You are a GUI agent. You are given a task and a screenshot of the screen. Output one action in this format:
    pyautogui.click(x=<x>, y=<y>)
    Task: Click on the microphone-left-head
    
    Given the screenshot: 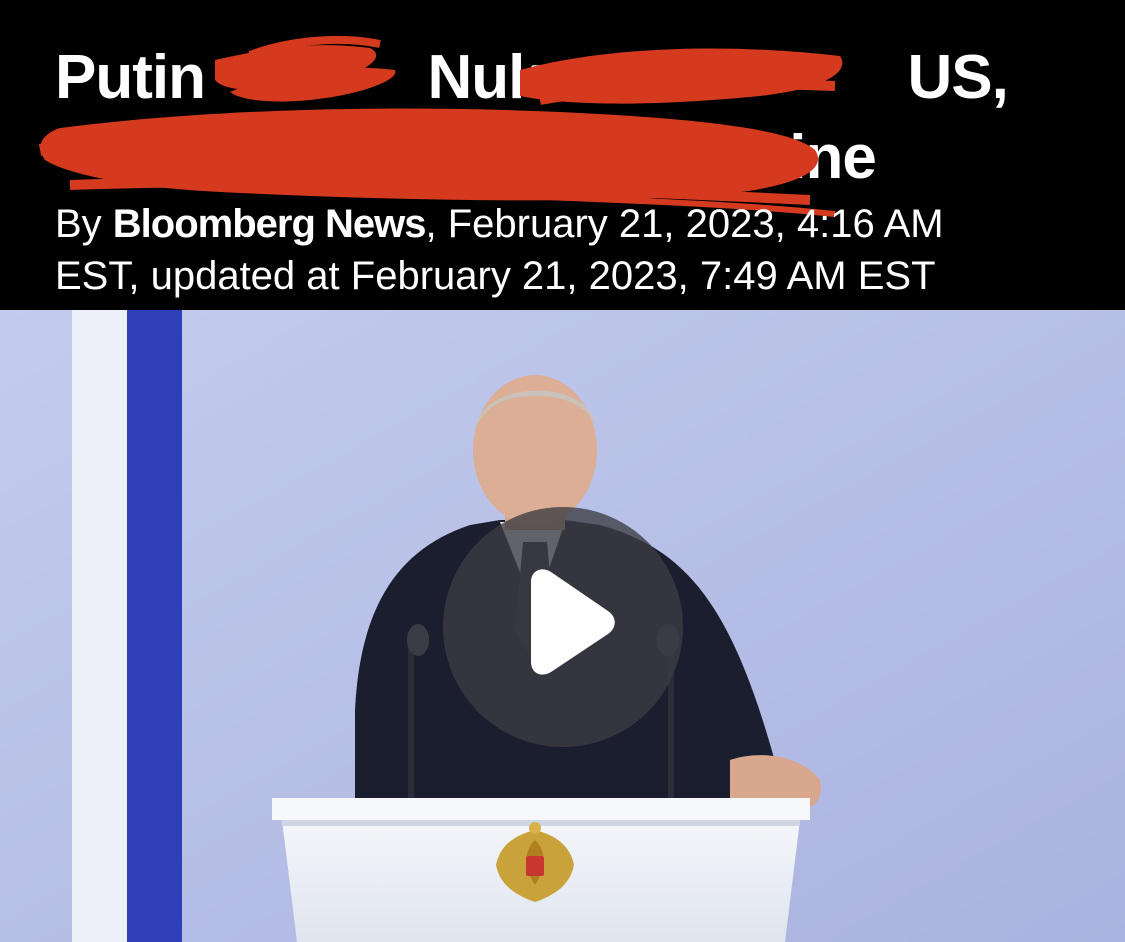 What is the action you would take?
    pyautogui.click(x=418, y=640)
    